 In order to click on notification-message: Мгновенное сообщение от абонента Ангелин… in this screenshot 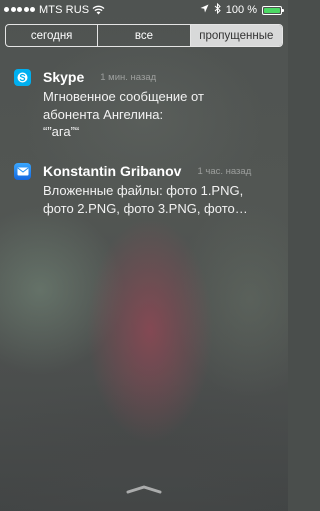, I will do `click(159, 114)`.